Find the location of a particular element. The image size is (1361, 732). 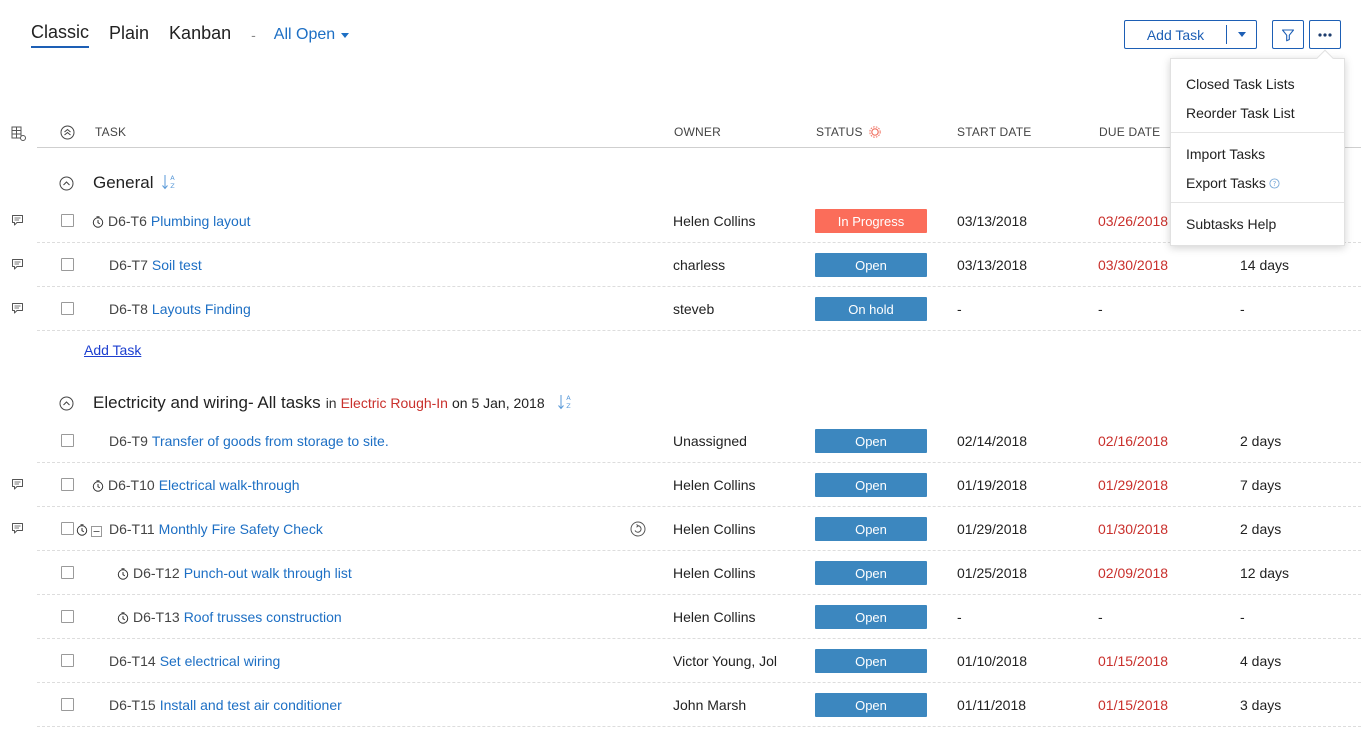

status-badge: On hold is located at coordinates (871, 309).